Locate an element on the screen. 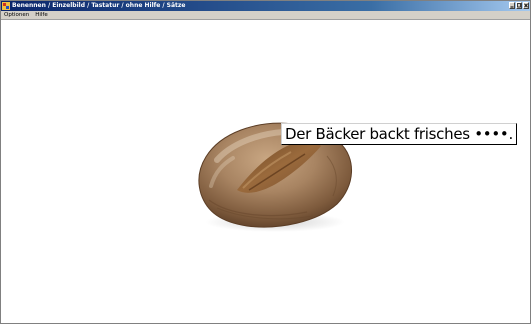  close-button is located at coordinates (526, 5).